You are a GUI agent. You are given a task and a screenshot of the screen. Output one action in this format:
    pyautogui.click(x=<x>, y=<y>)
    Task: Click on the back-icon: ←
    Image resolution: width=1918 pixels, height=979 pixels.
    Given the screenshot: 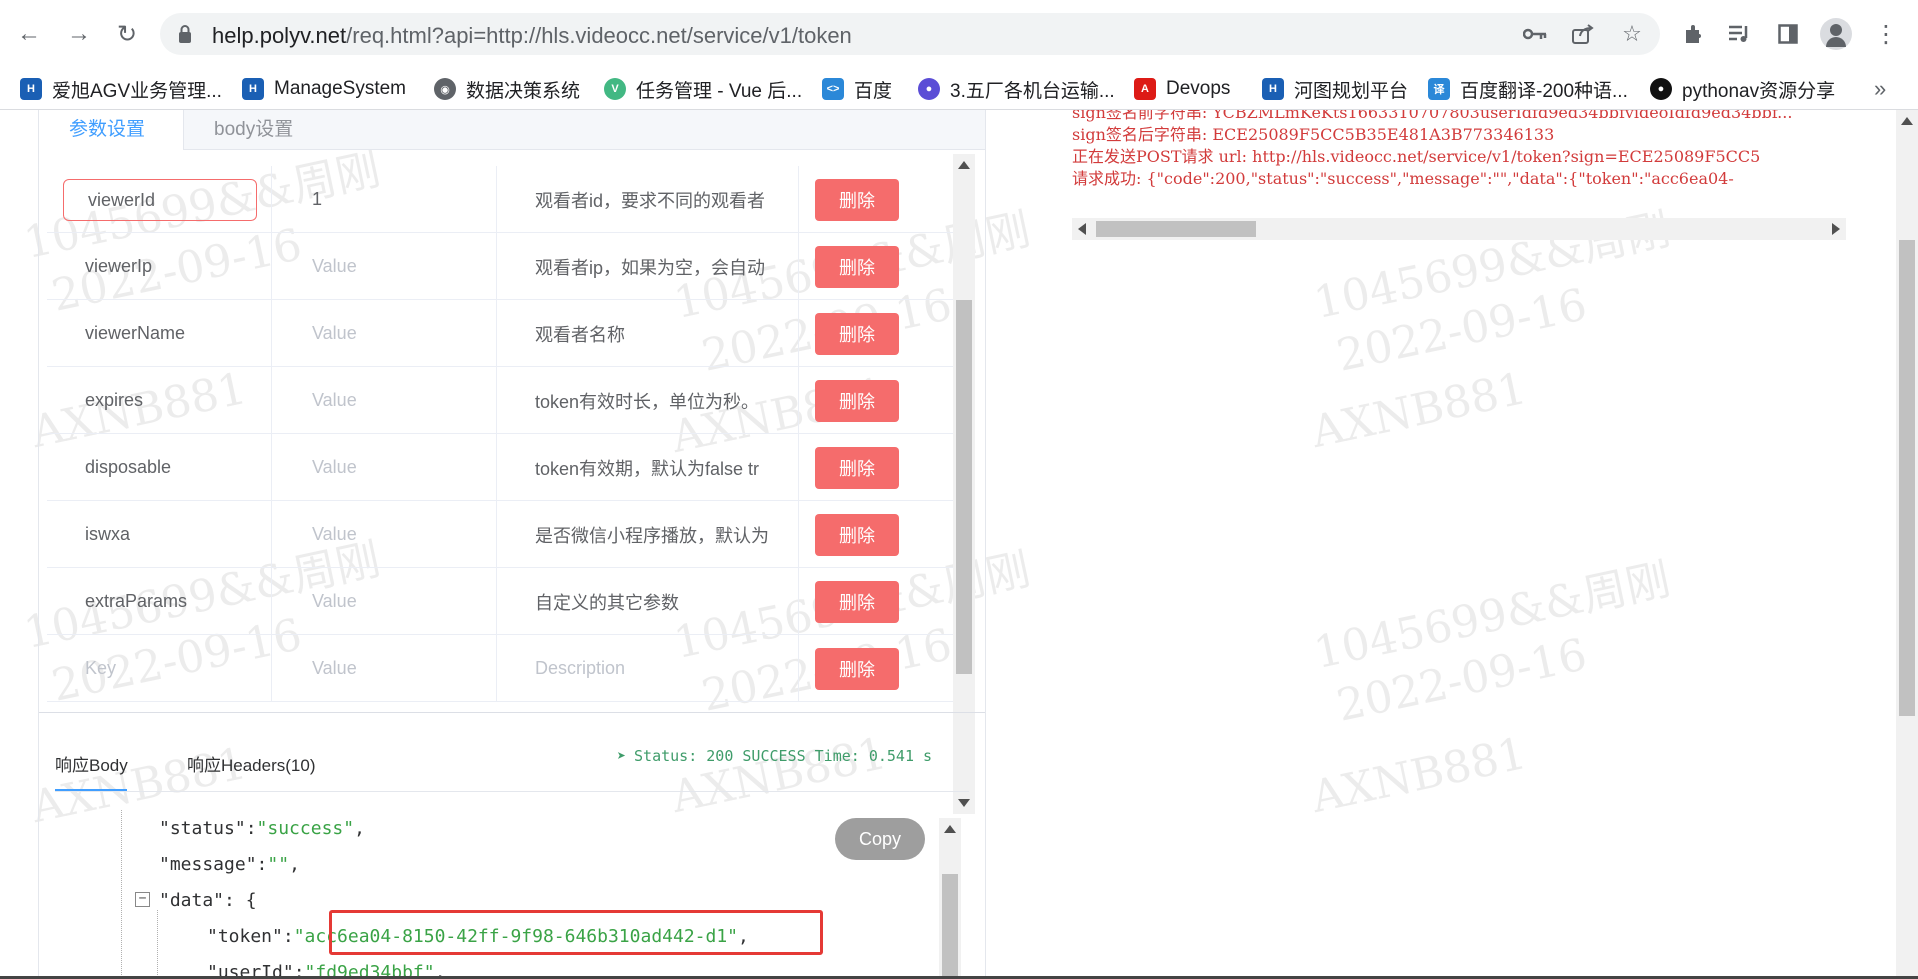 What is the action you would take?
    pyautogui.click(x=29, y=34)
    